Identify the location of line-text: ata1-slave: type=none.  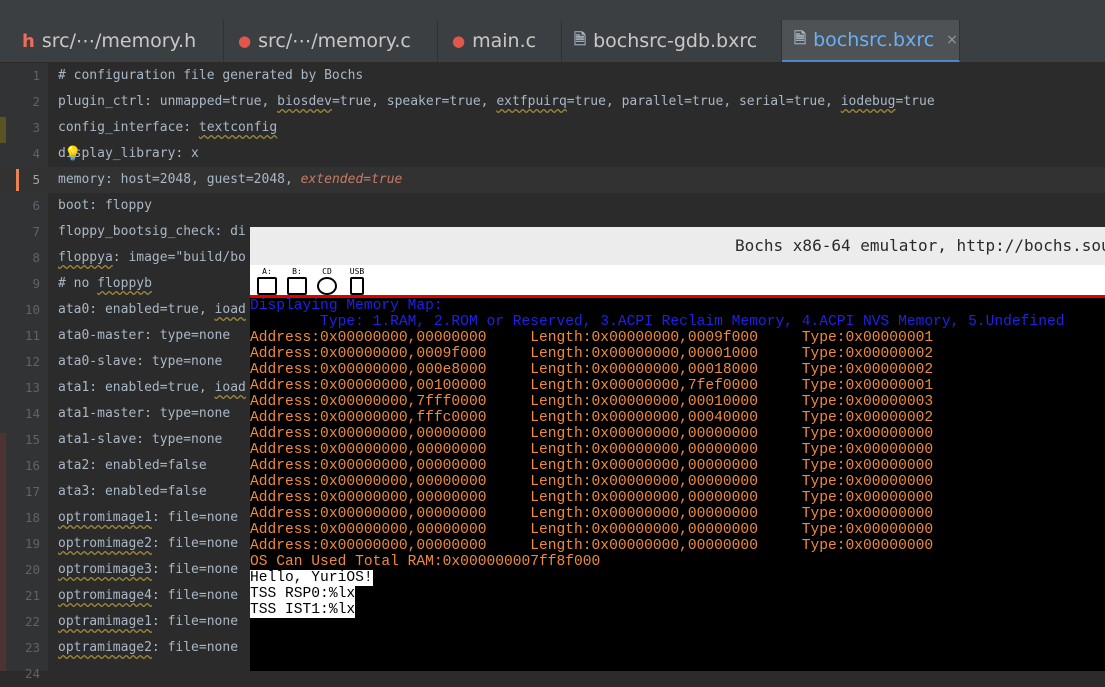
(140, 439).